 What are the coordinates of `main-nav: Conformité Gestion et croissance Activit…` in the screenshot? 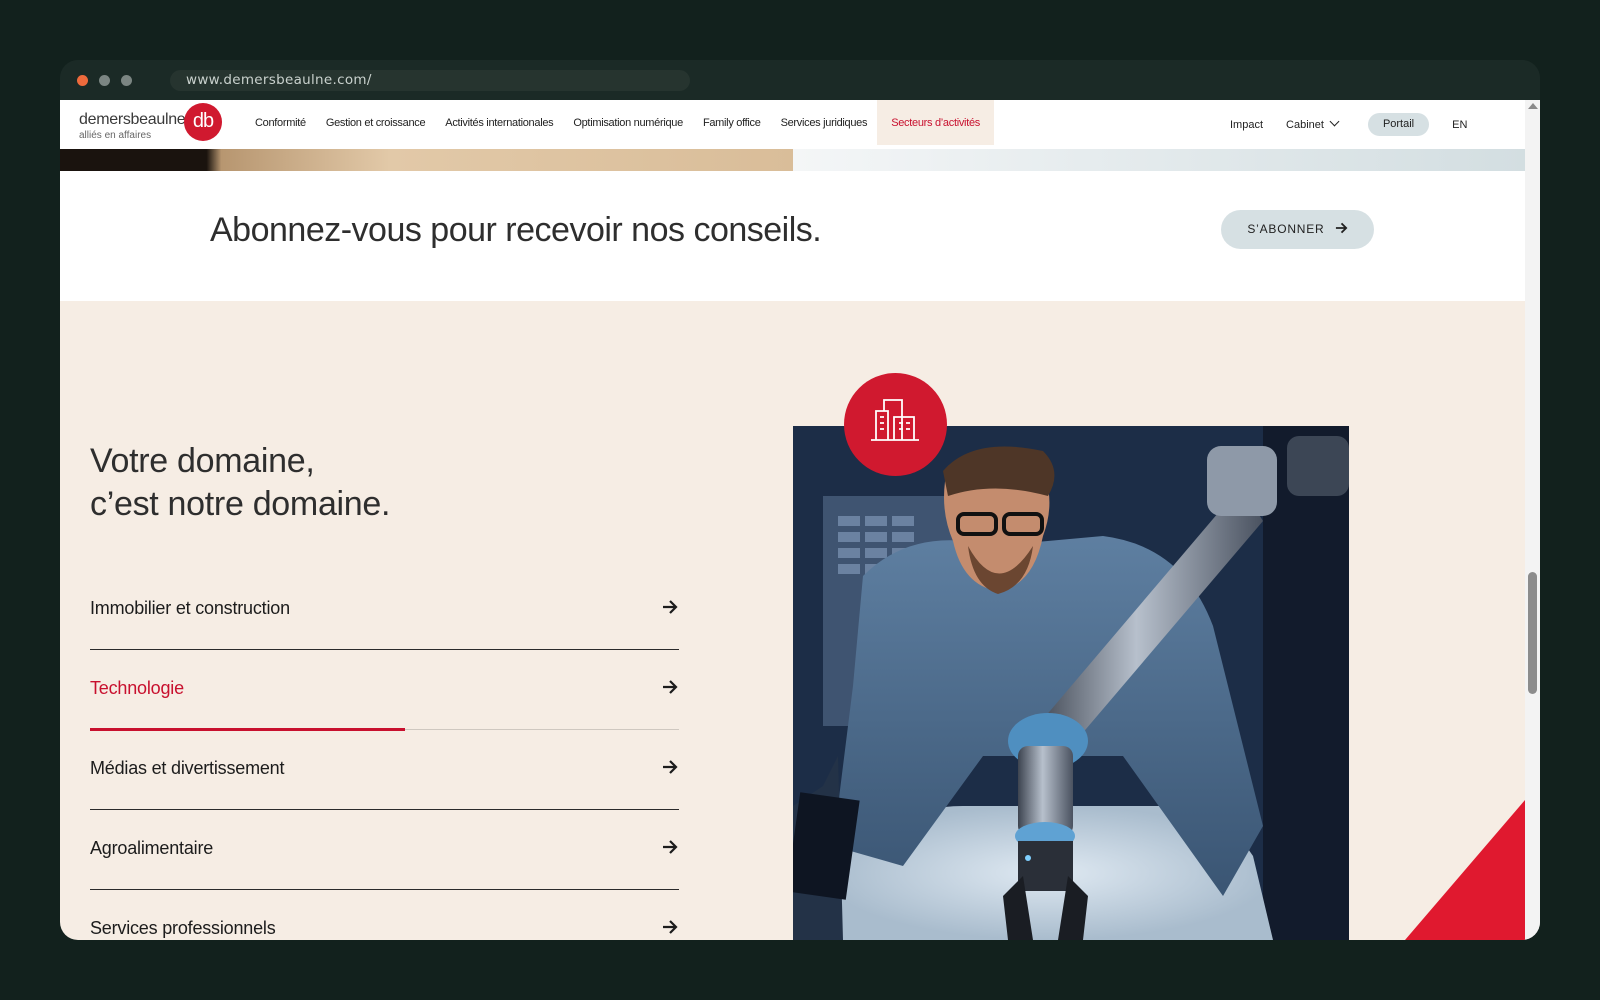 It's located at (619, 122).